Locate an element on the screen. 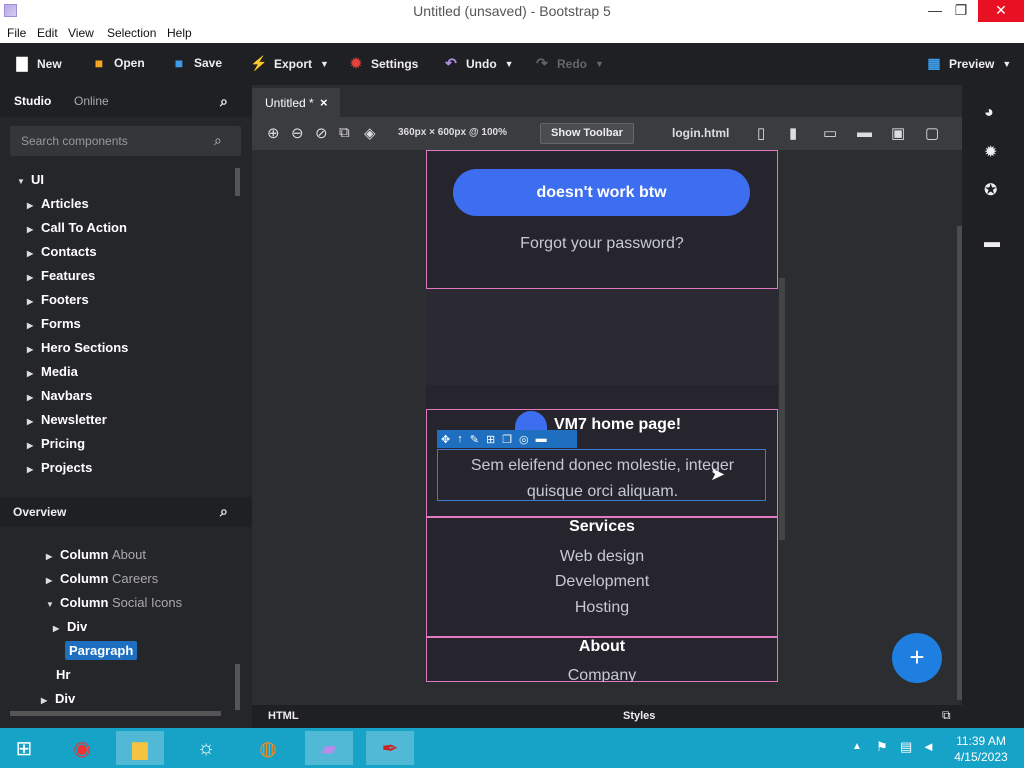 The width and height of the screenshot is (1024, 768). tree-root-ui: ▼ UI is located at coordinates (30, 179).